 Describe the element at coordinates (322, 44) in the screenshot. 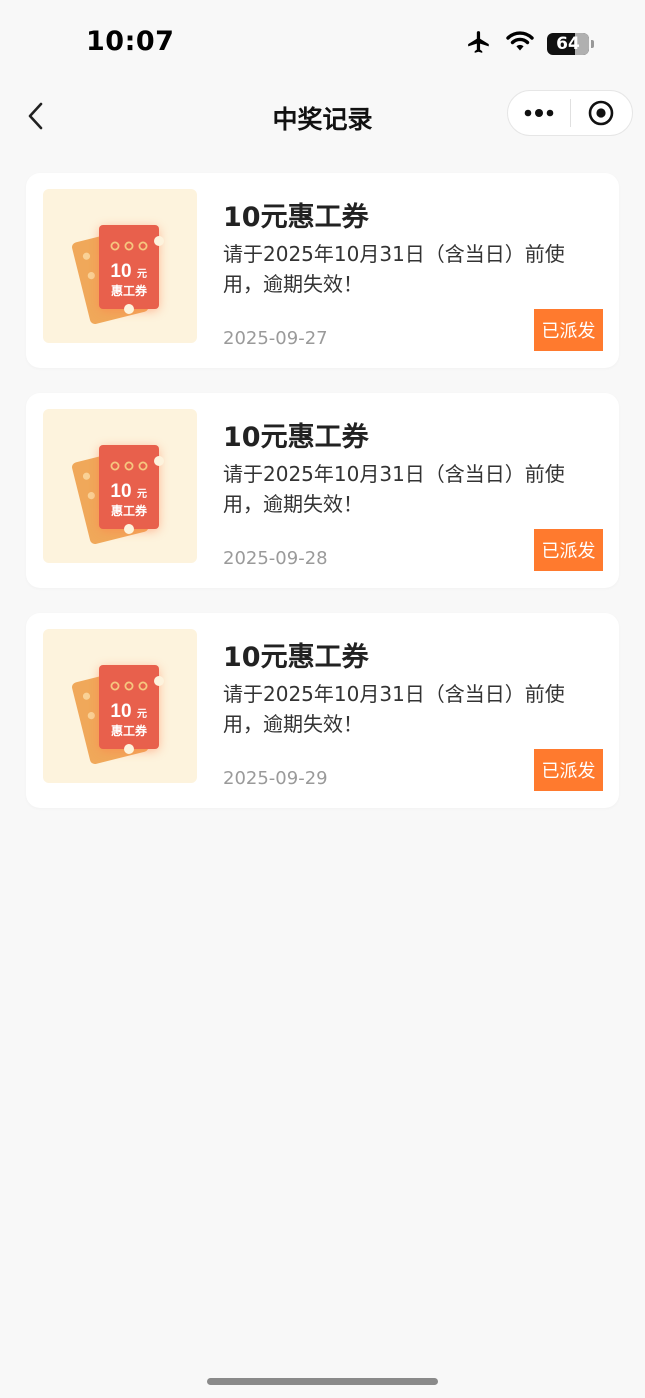

I see `status-bar: 10:07 64` at that location.